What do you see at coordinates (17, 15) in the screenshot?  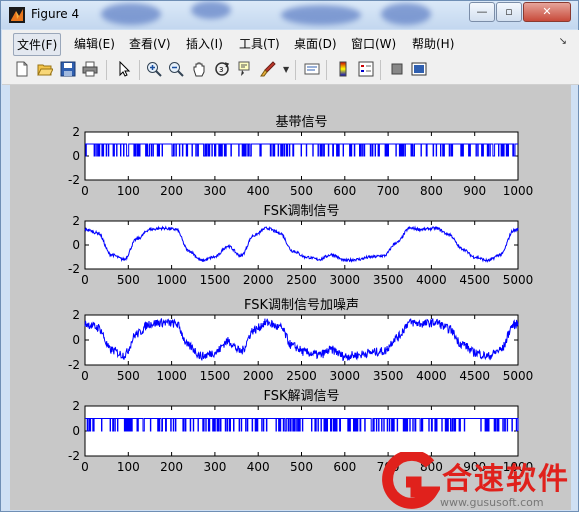 I see `matlab-logo-icon` at bounding box center [17, 15].